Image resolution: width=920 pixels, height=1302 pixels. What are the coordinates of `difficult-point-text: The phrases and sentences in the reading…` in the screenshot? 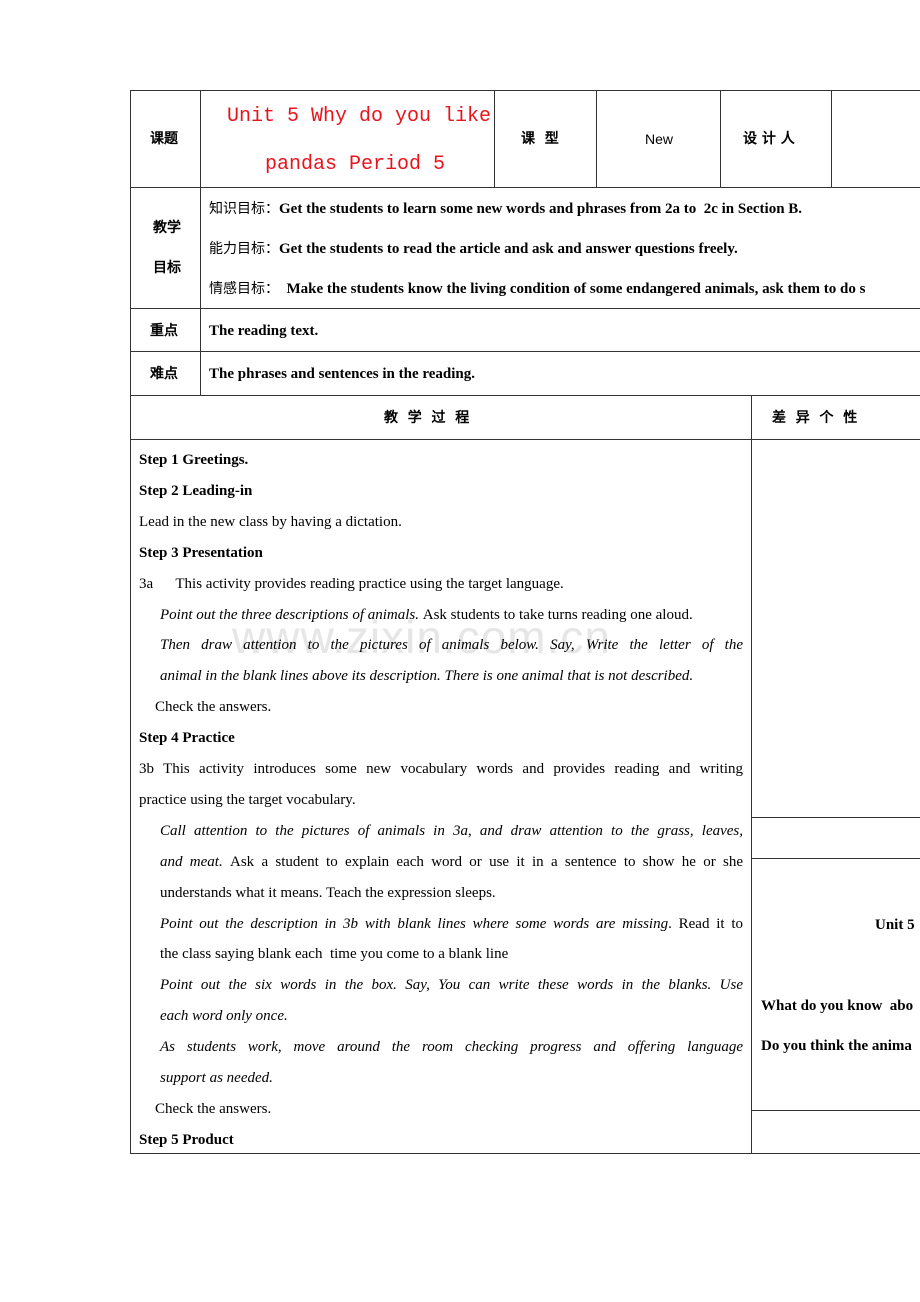 It's located at (342, 374).